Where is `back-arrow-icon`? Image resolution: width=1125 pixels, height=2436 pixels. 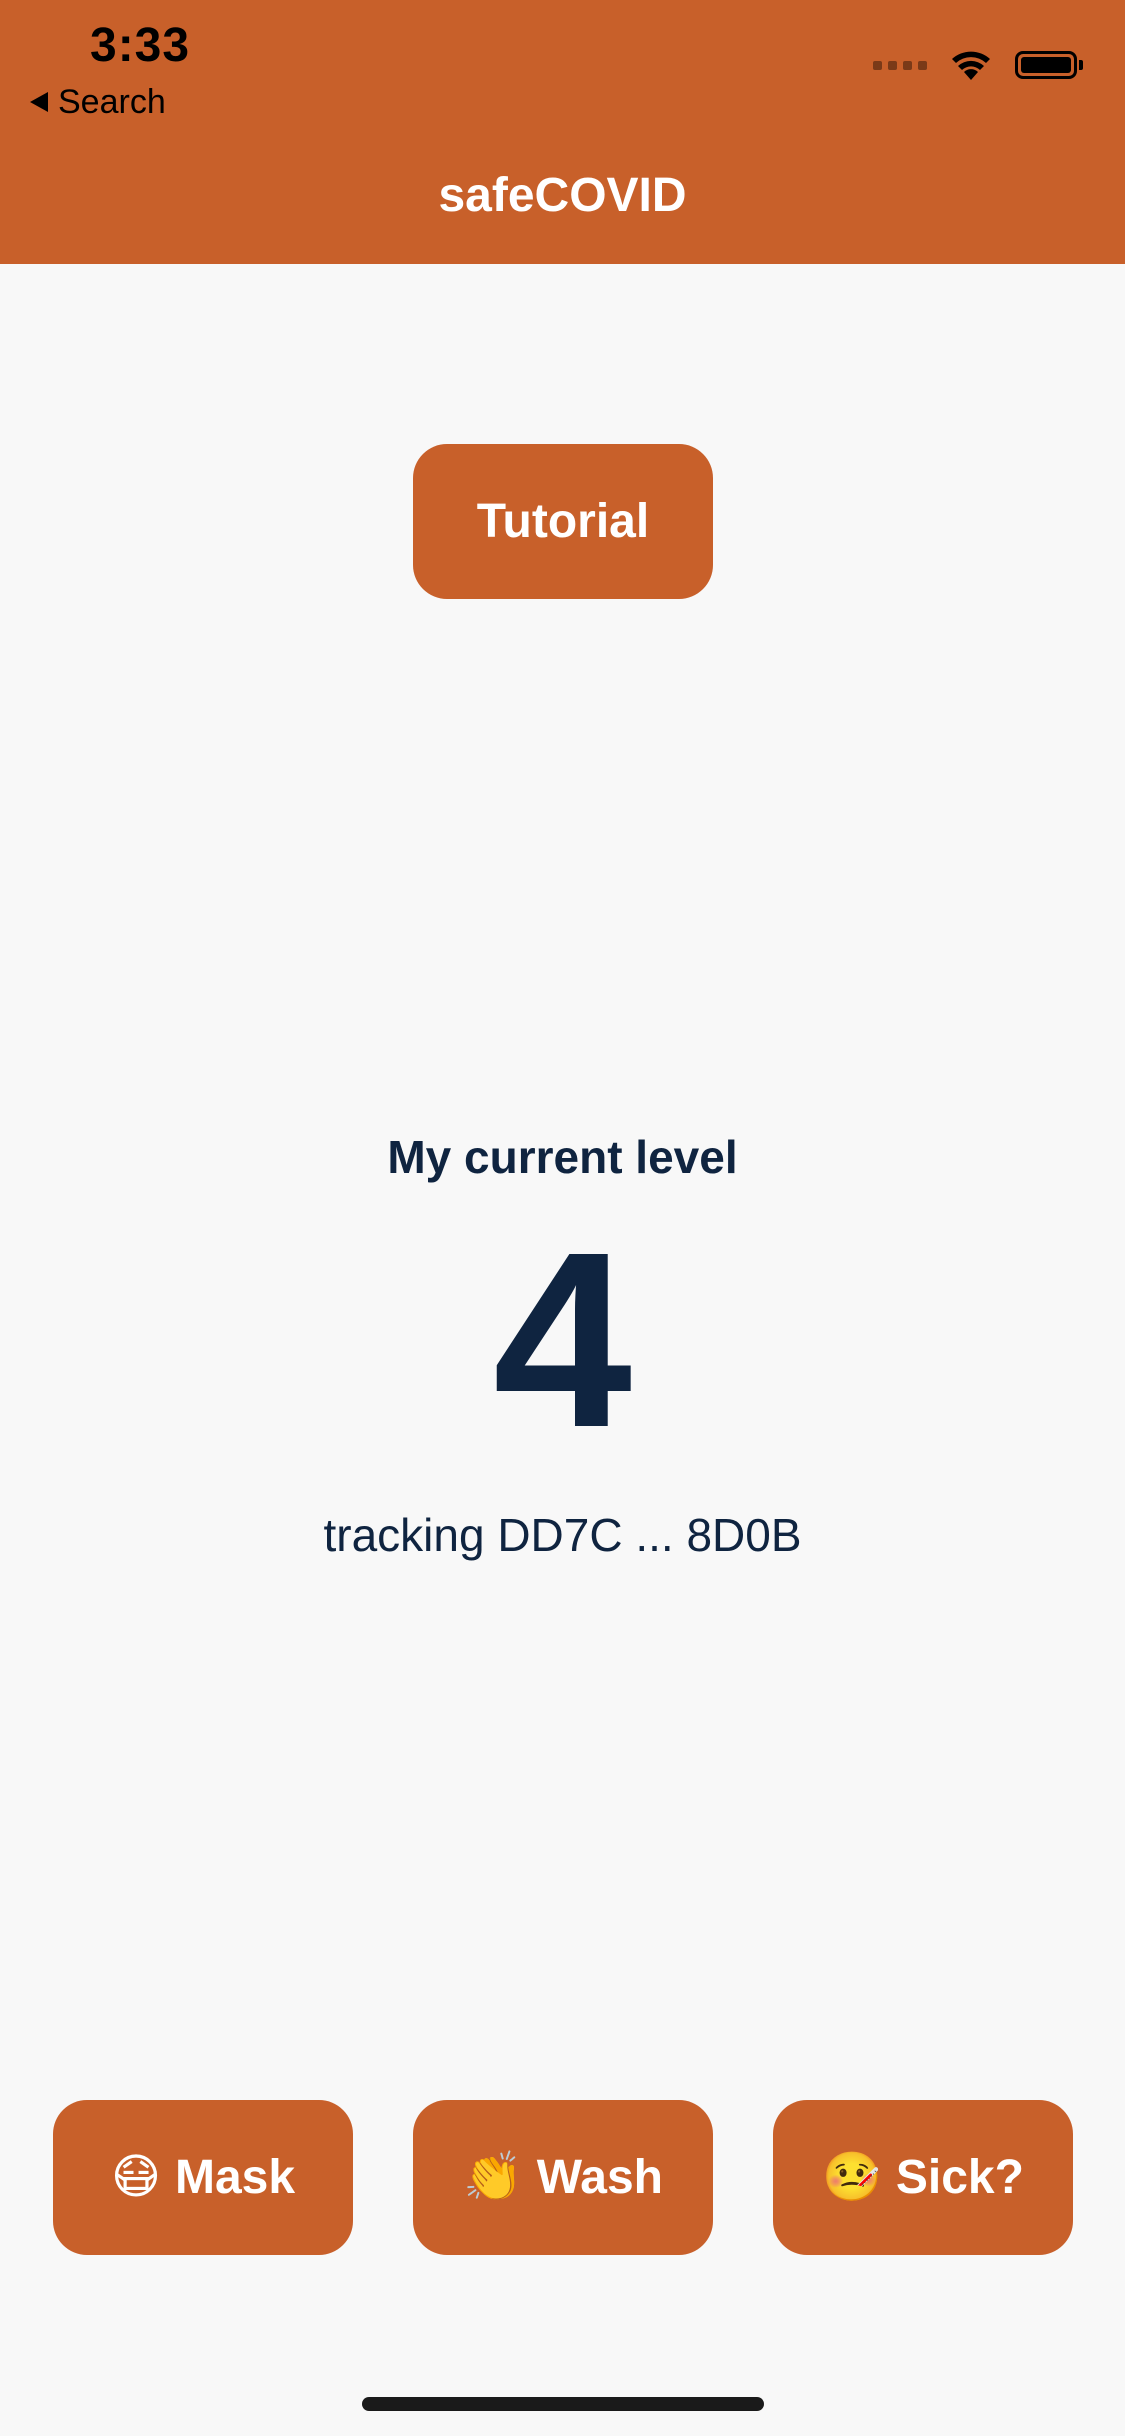 back-arrow-icon is located at coordinates (39, 102).